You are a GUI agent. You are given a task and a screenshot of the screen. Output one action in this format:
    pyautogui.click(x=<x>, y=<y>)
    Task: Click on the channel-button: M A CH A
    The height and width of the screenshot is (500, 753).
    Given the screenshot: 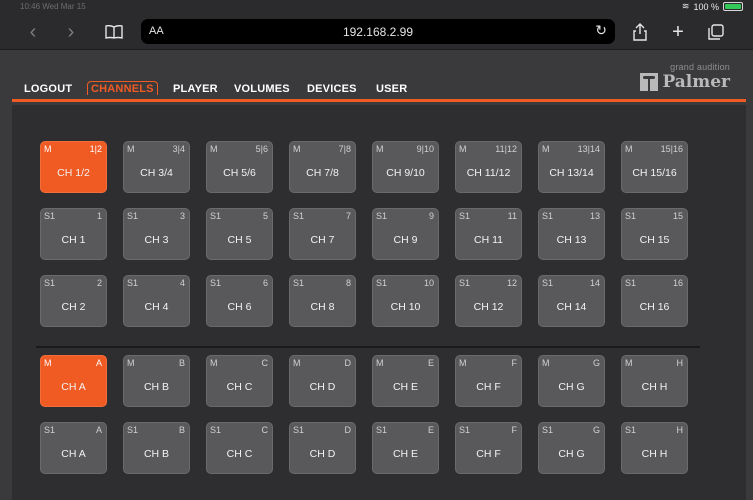 What is the action you would take?
    pyautogui.click(x=73, y=381)
    